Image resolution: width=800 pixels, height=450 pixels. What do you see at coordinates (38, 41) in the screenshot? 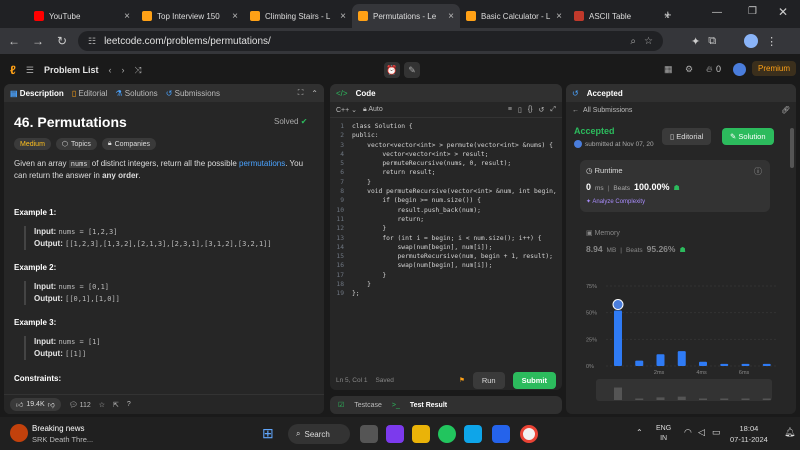
I see `forward-icon: →` at bounding box center [38, 41].